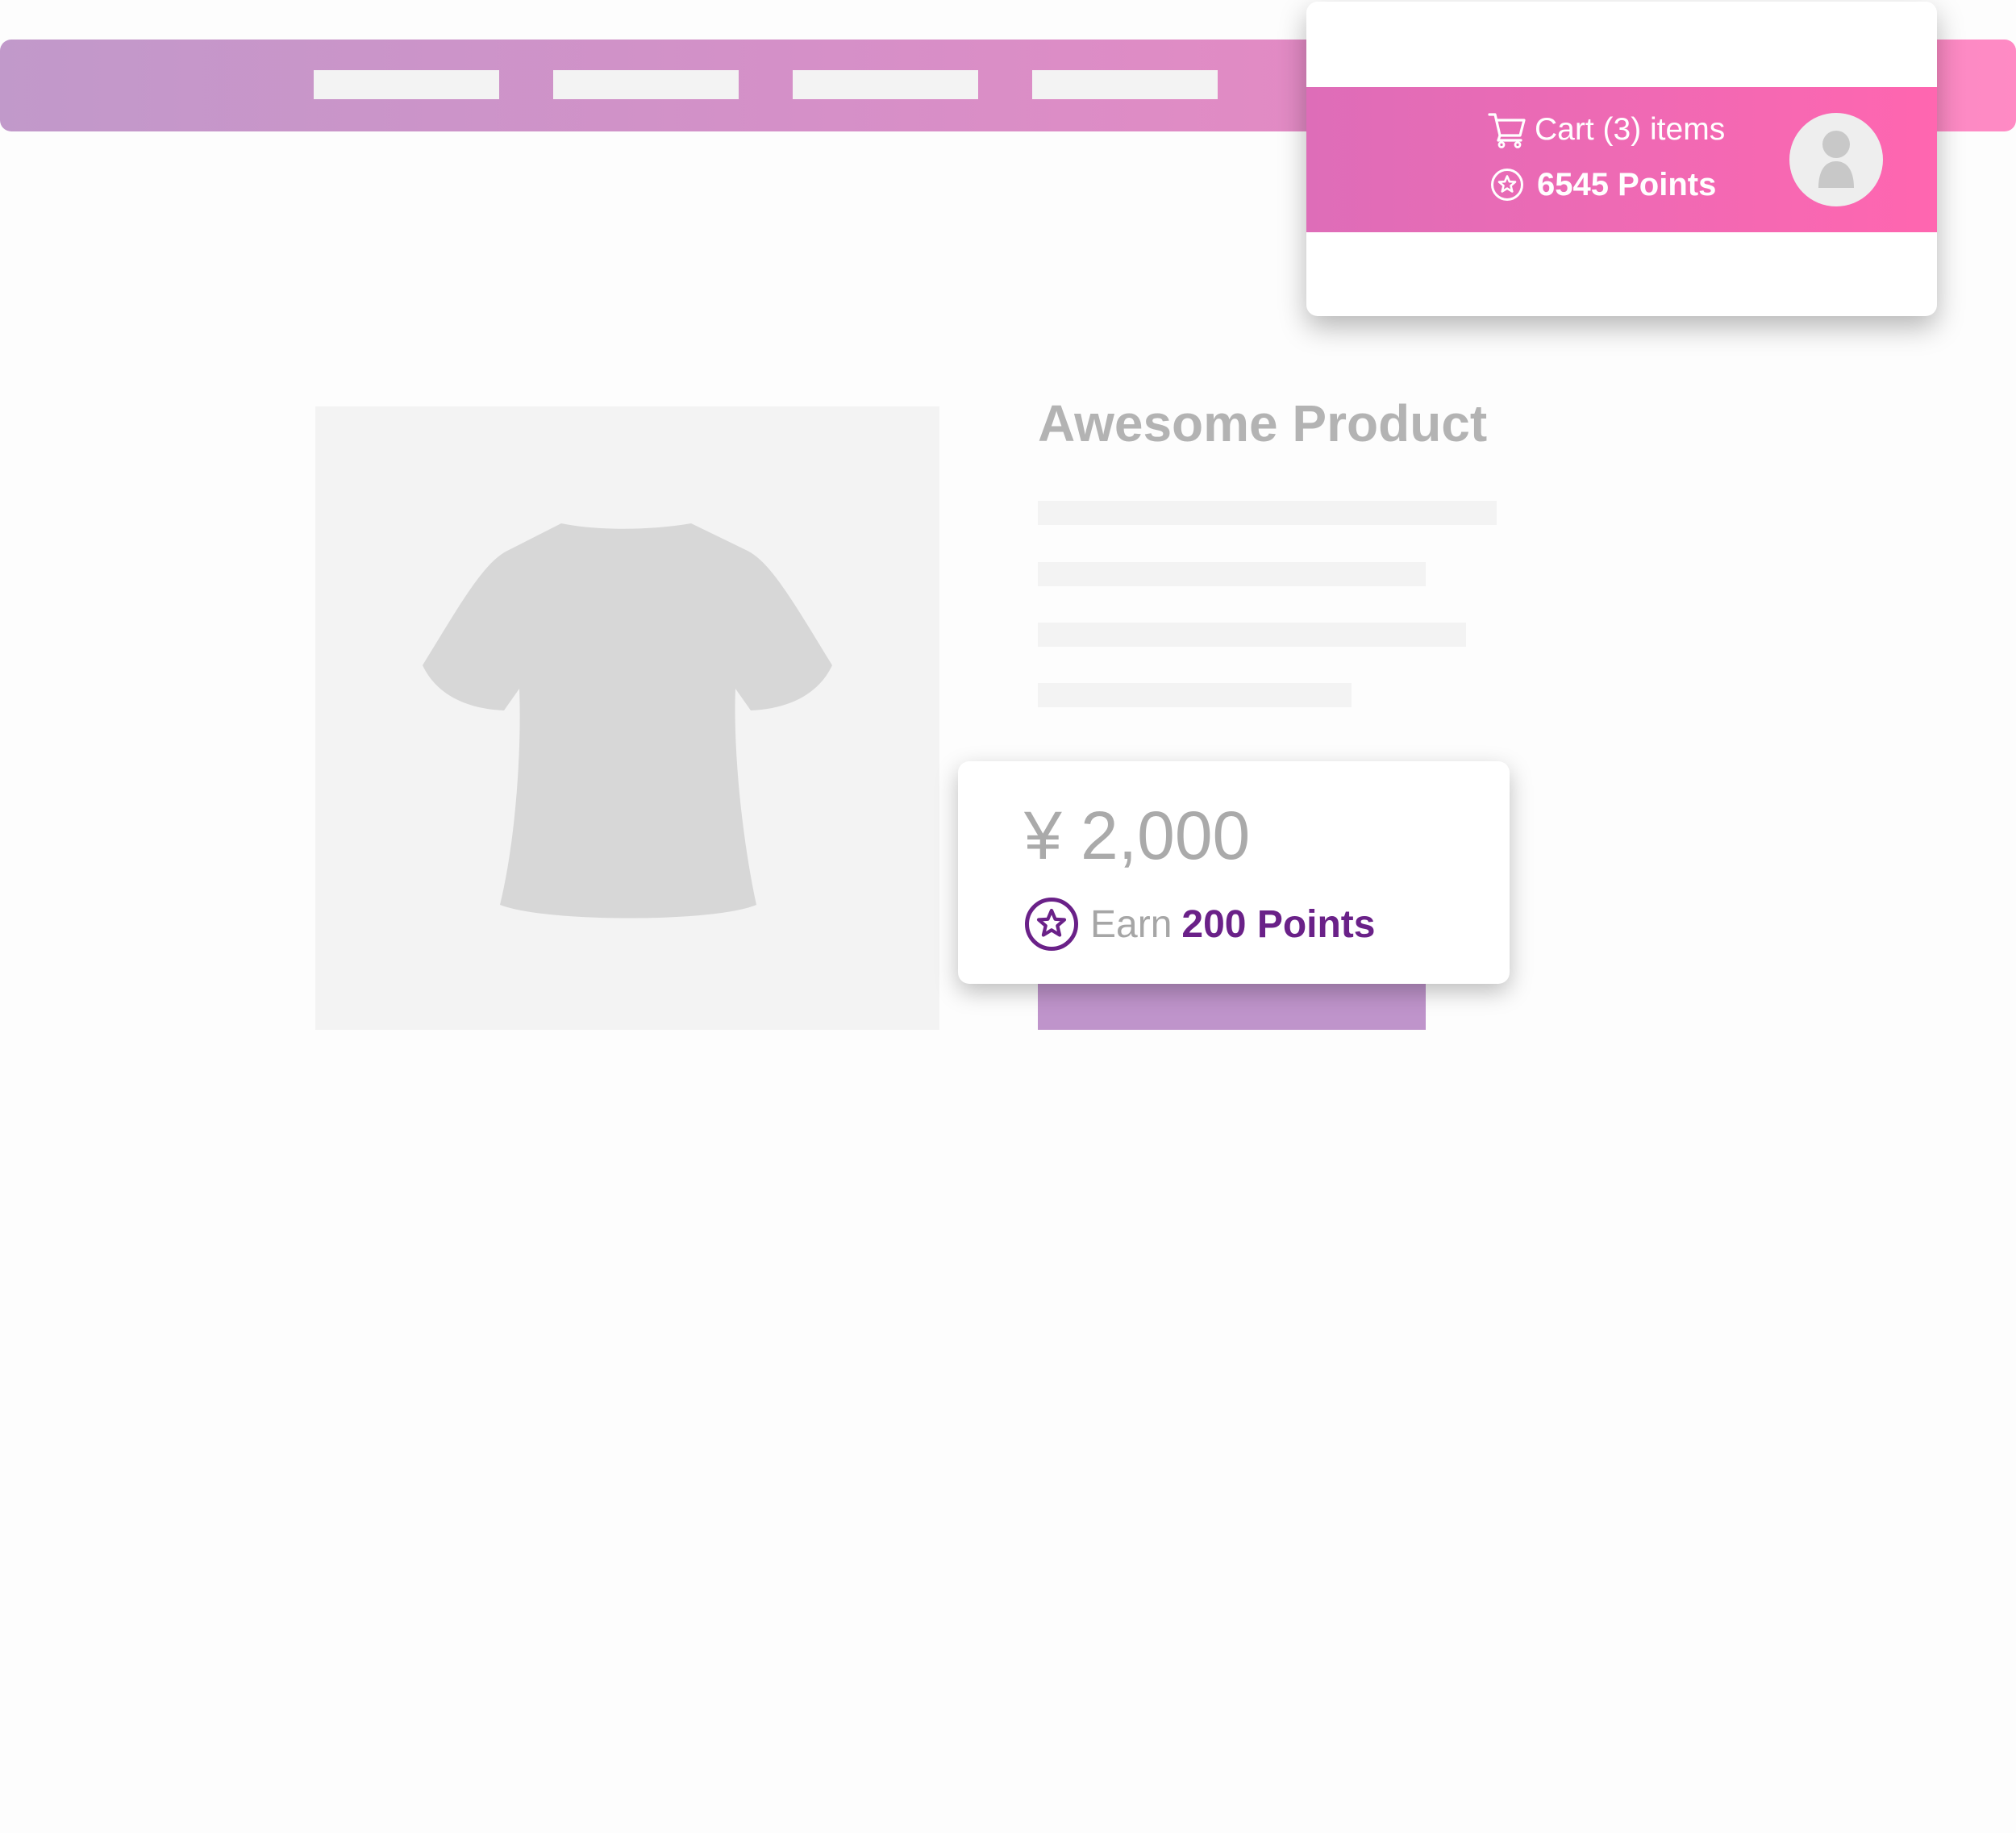 The width and height of the screenshot is (2016, 1833). I want to click on shopping-cart-icon, so click(1507, 131).